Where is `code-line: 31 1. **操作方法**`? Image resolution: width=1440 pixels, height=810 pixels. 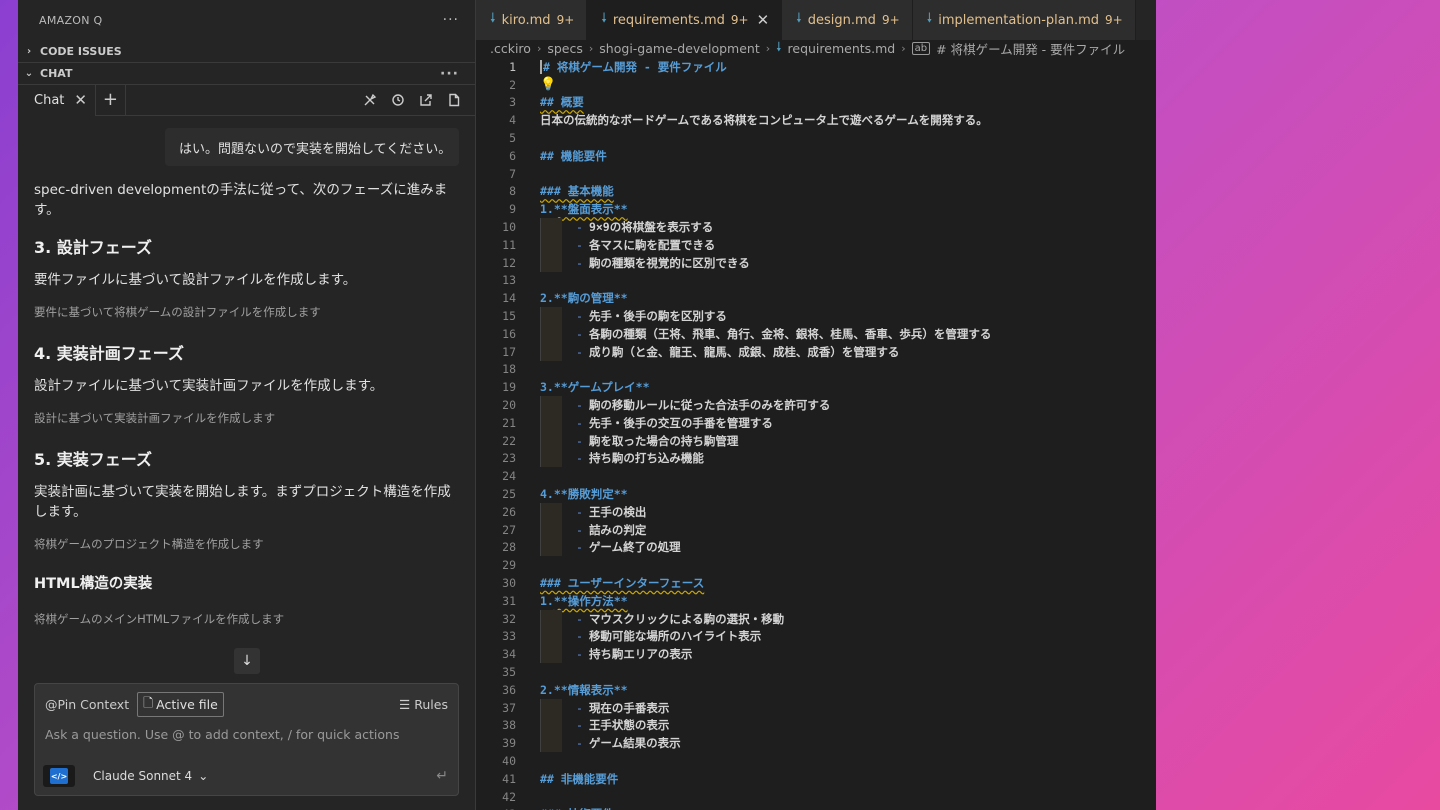 code-line: 31 1. **操作方法** is located at coordinates (816, 601).